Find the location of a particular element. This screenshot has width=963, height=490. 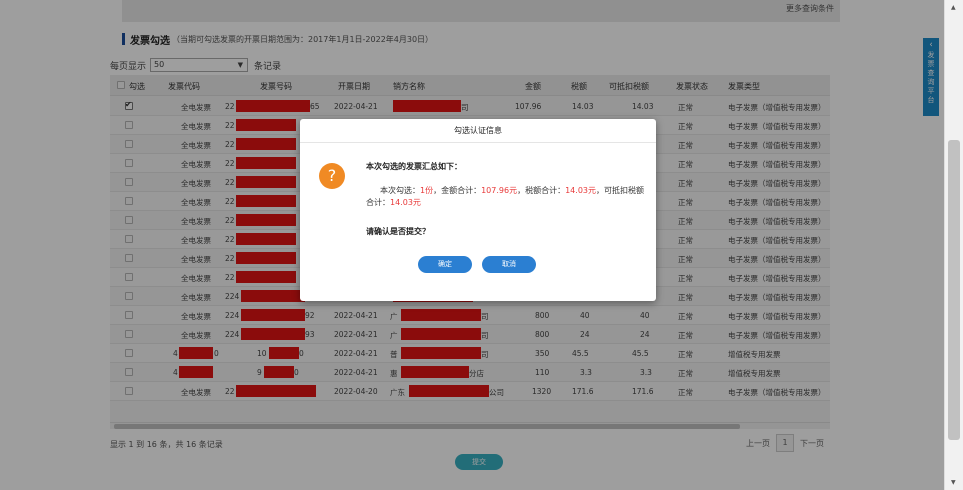

dialog-summary-heading: 本次勾选的发票汇总如下： is located at coordinates (414, 166).